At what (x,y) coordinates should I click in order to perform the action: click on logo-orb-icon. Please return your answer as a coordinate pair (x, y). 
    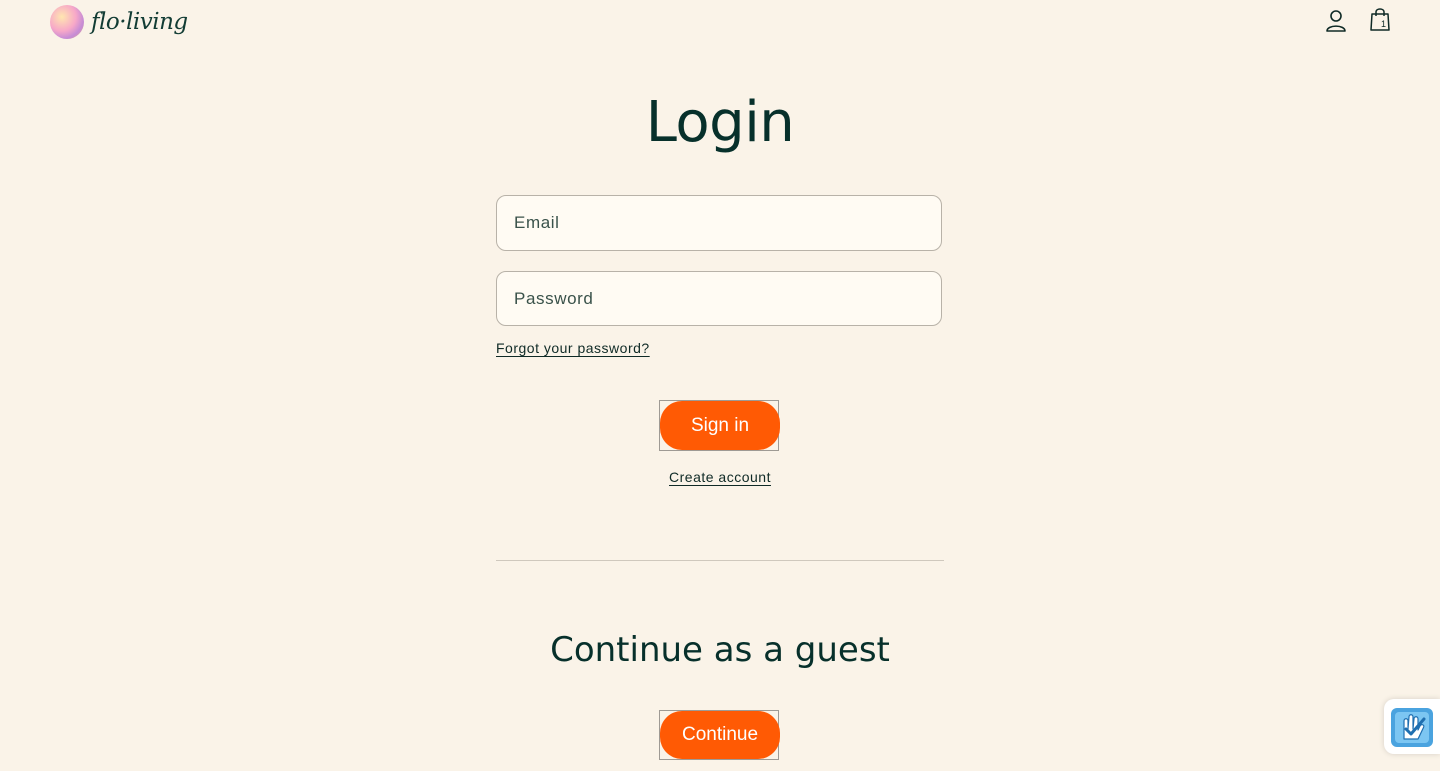
    Looking at the image, I should click on (67, 22).